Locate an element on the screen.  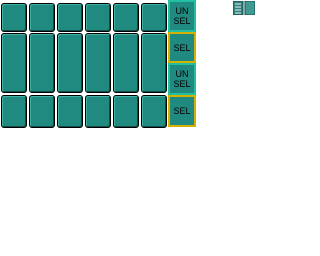
select-button-1: SEL is located at coordinates (182, 47).